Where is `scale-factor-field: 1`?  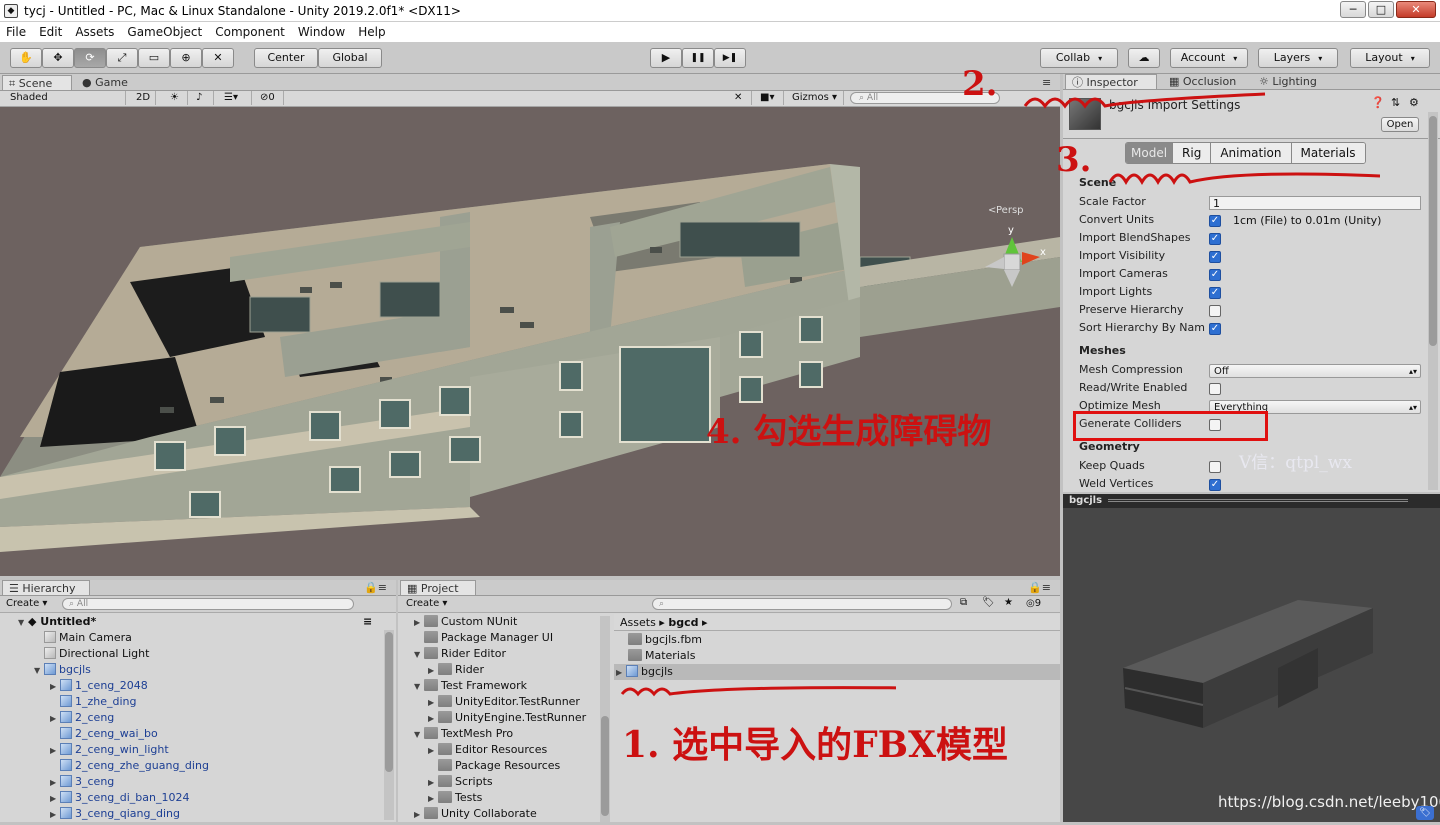
scale-factor-field: 1 is located at coordinates (1315, 203).